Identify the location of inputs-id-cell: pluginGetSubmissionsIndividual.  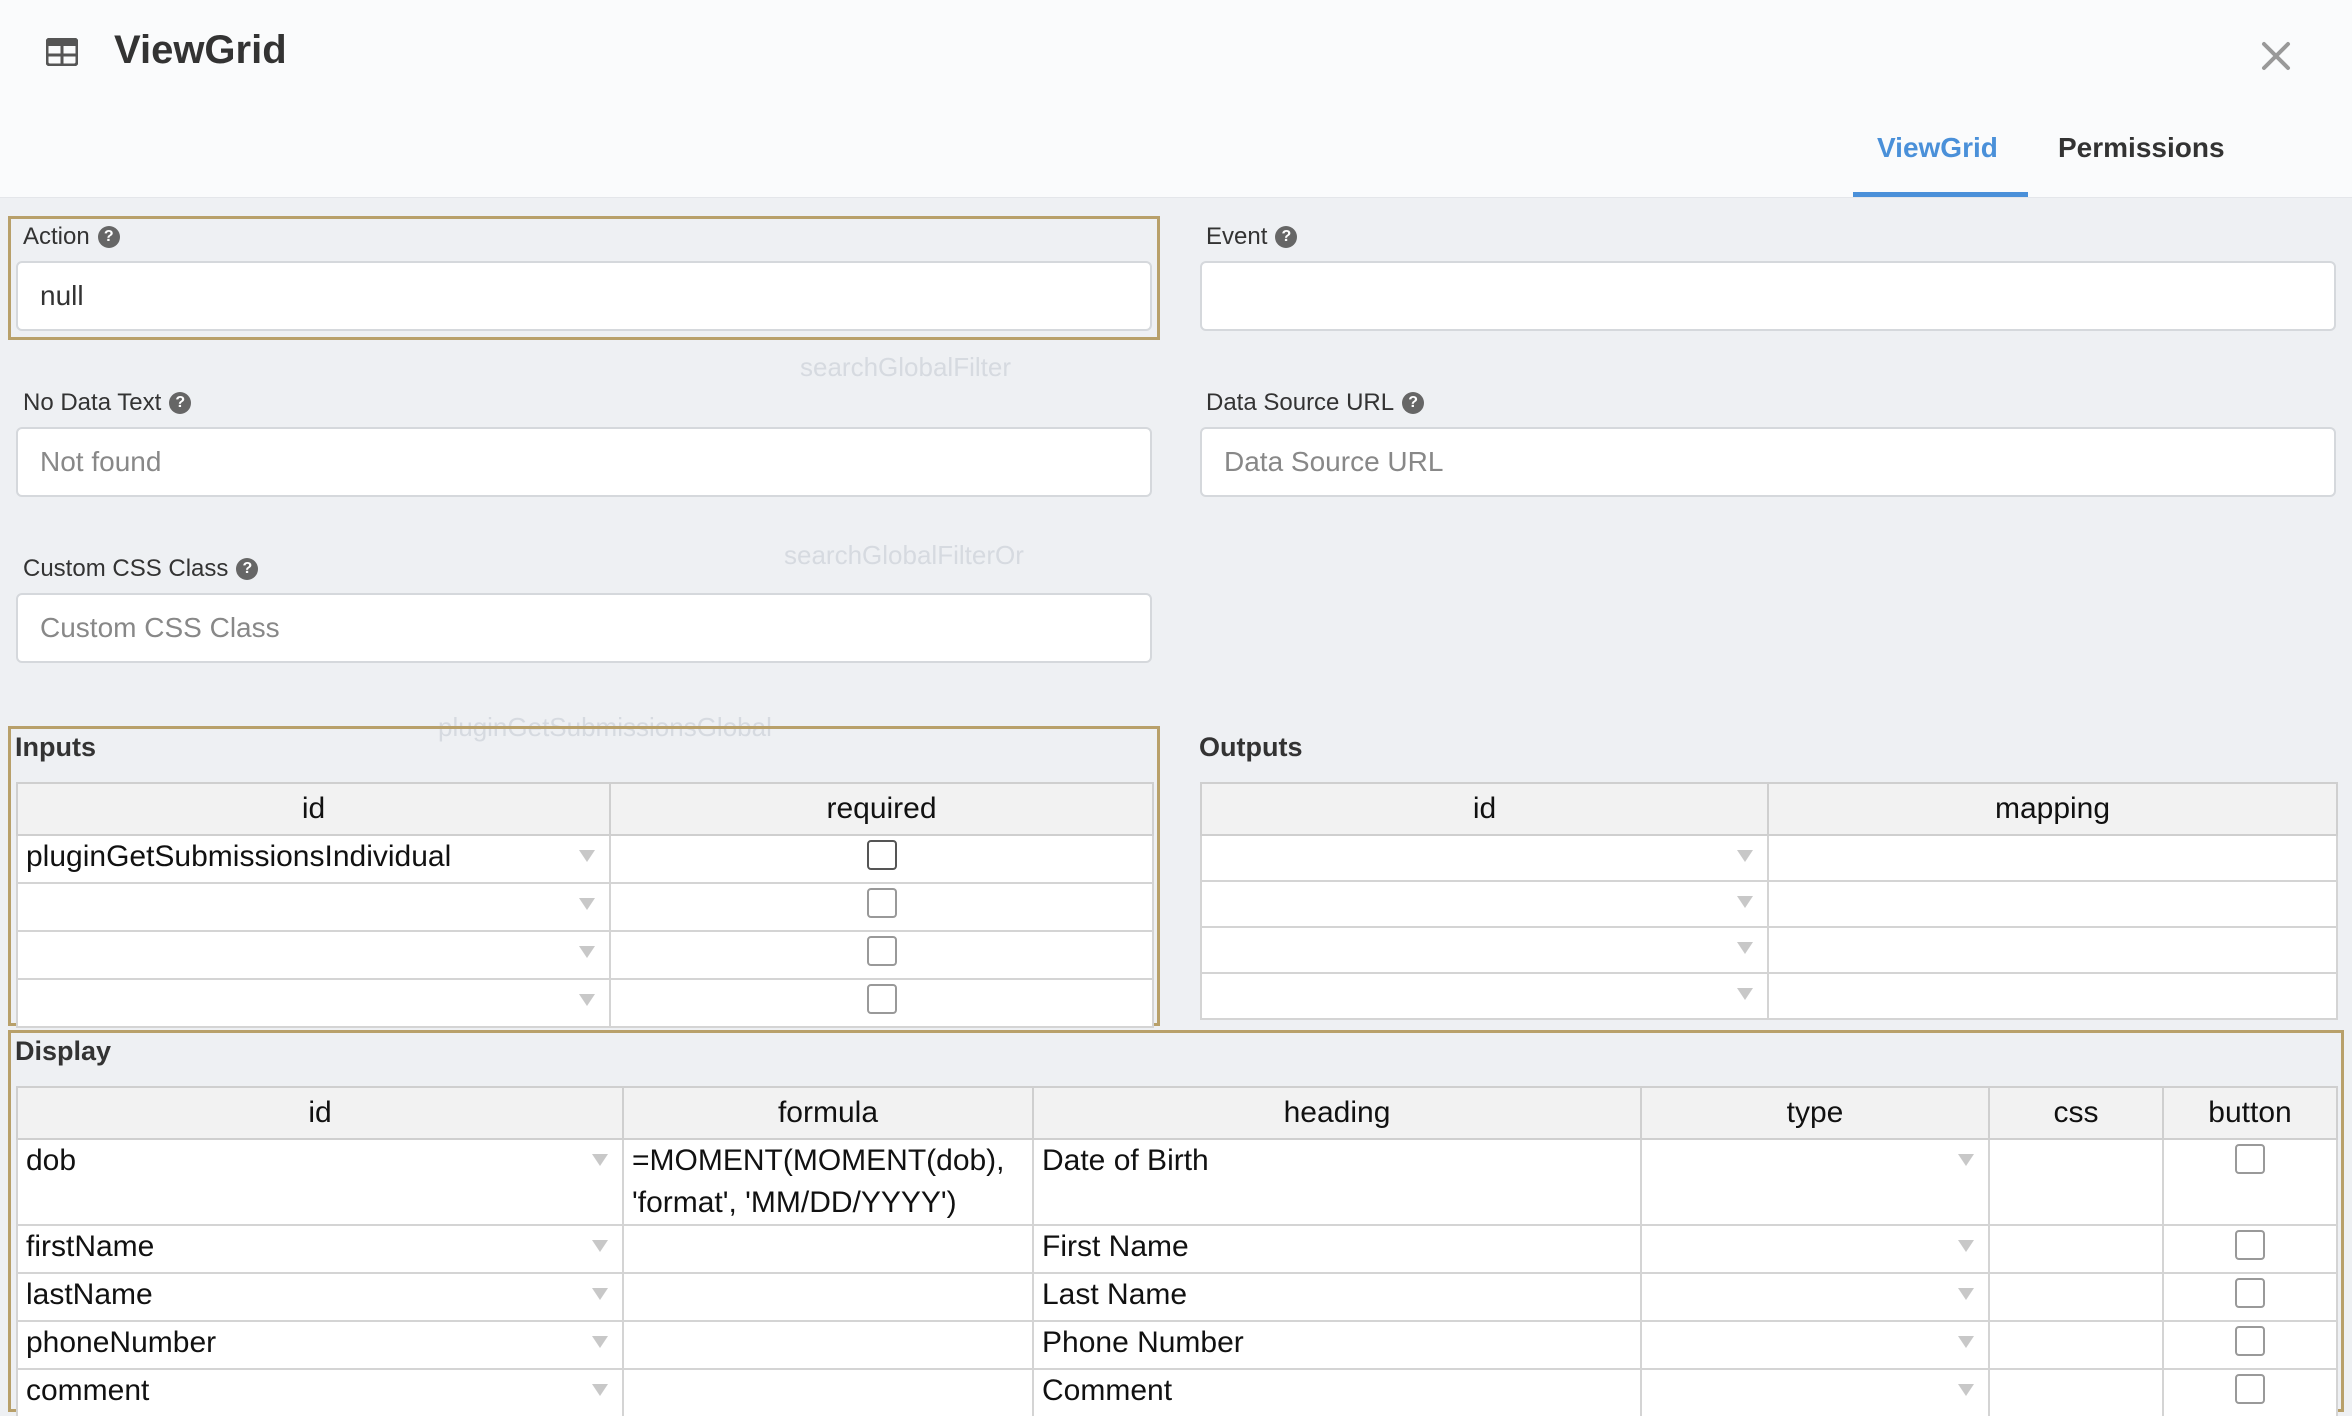
(313, 859).